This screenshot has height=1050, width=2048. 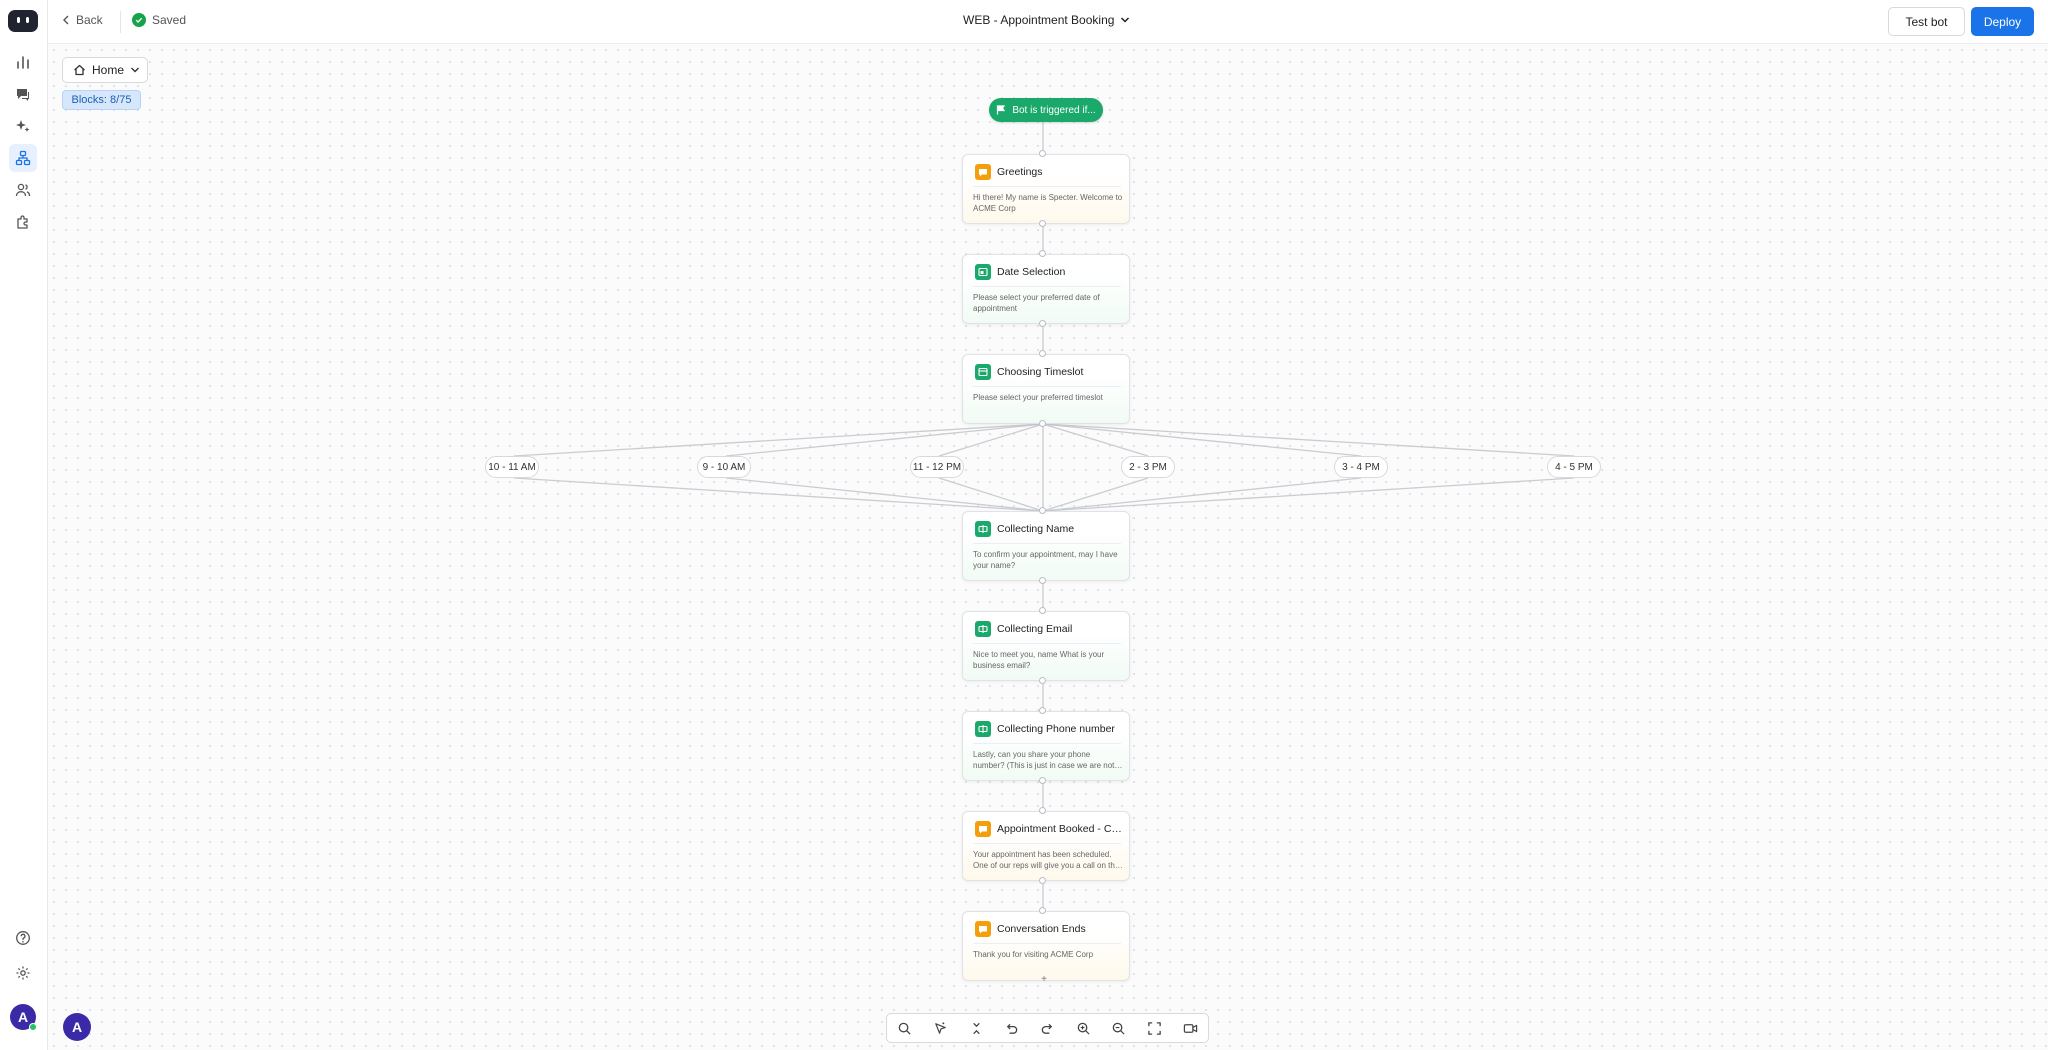 I want to click on user-avatar: A, so click(x=23, y=1017).